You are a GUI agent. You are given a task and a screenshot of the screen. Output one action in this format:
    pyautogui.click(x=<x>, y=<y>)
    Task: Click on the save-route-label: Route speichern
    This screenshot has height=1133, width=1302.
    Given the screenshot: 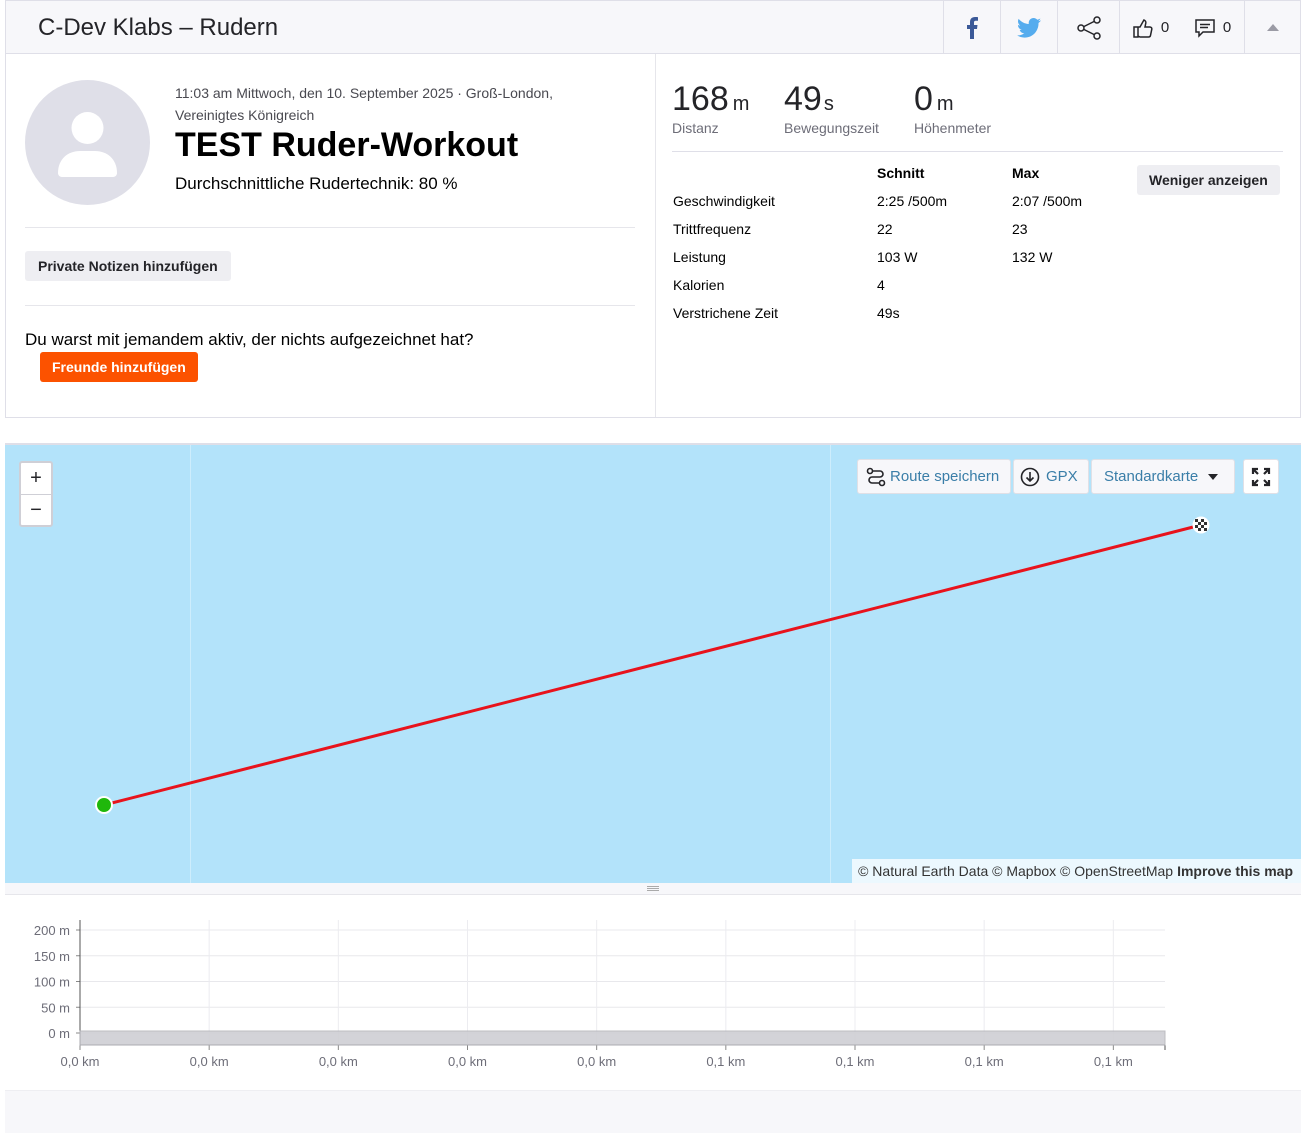 What is the action you would take?
    pyautogui.click(x=945, y=476)
    